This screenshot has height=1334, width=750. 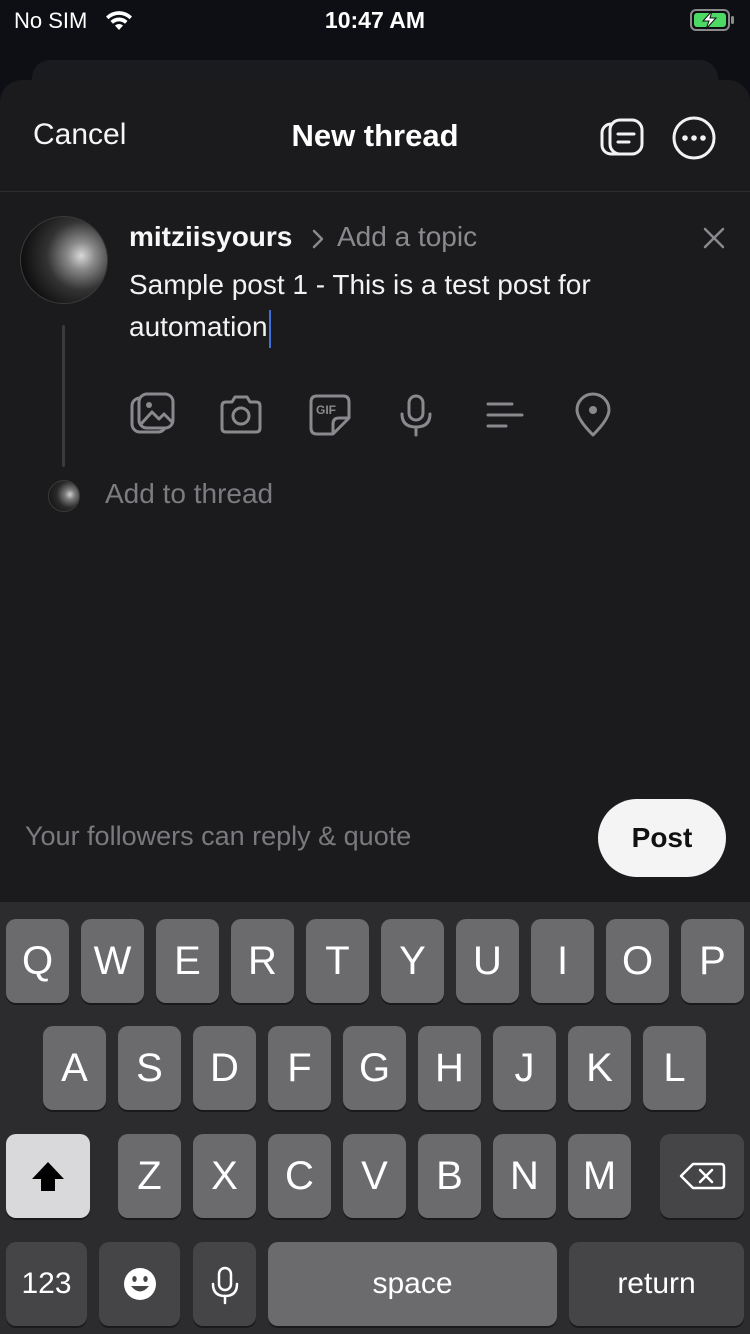 I want to click on poll-icon, so click(x=505, y=415).